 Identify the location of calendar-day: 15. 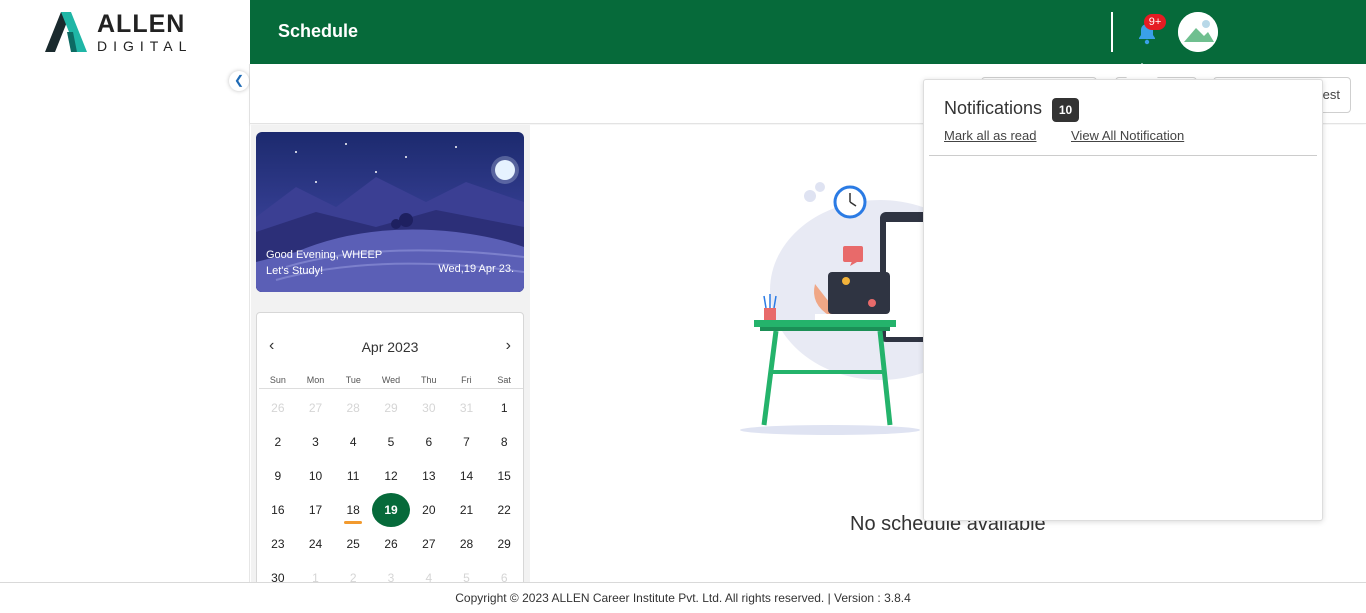
(504, 476).